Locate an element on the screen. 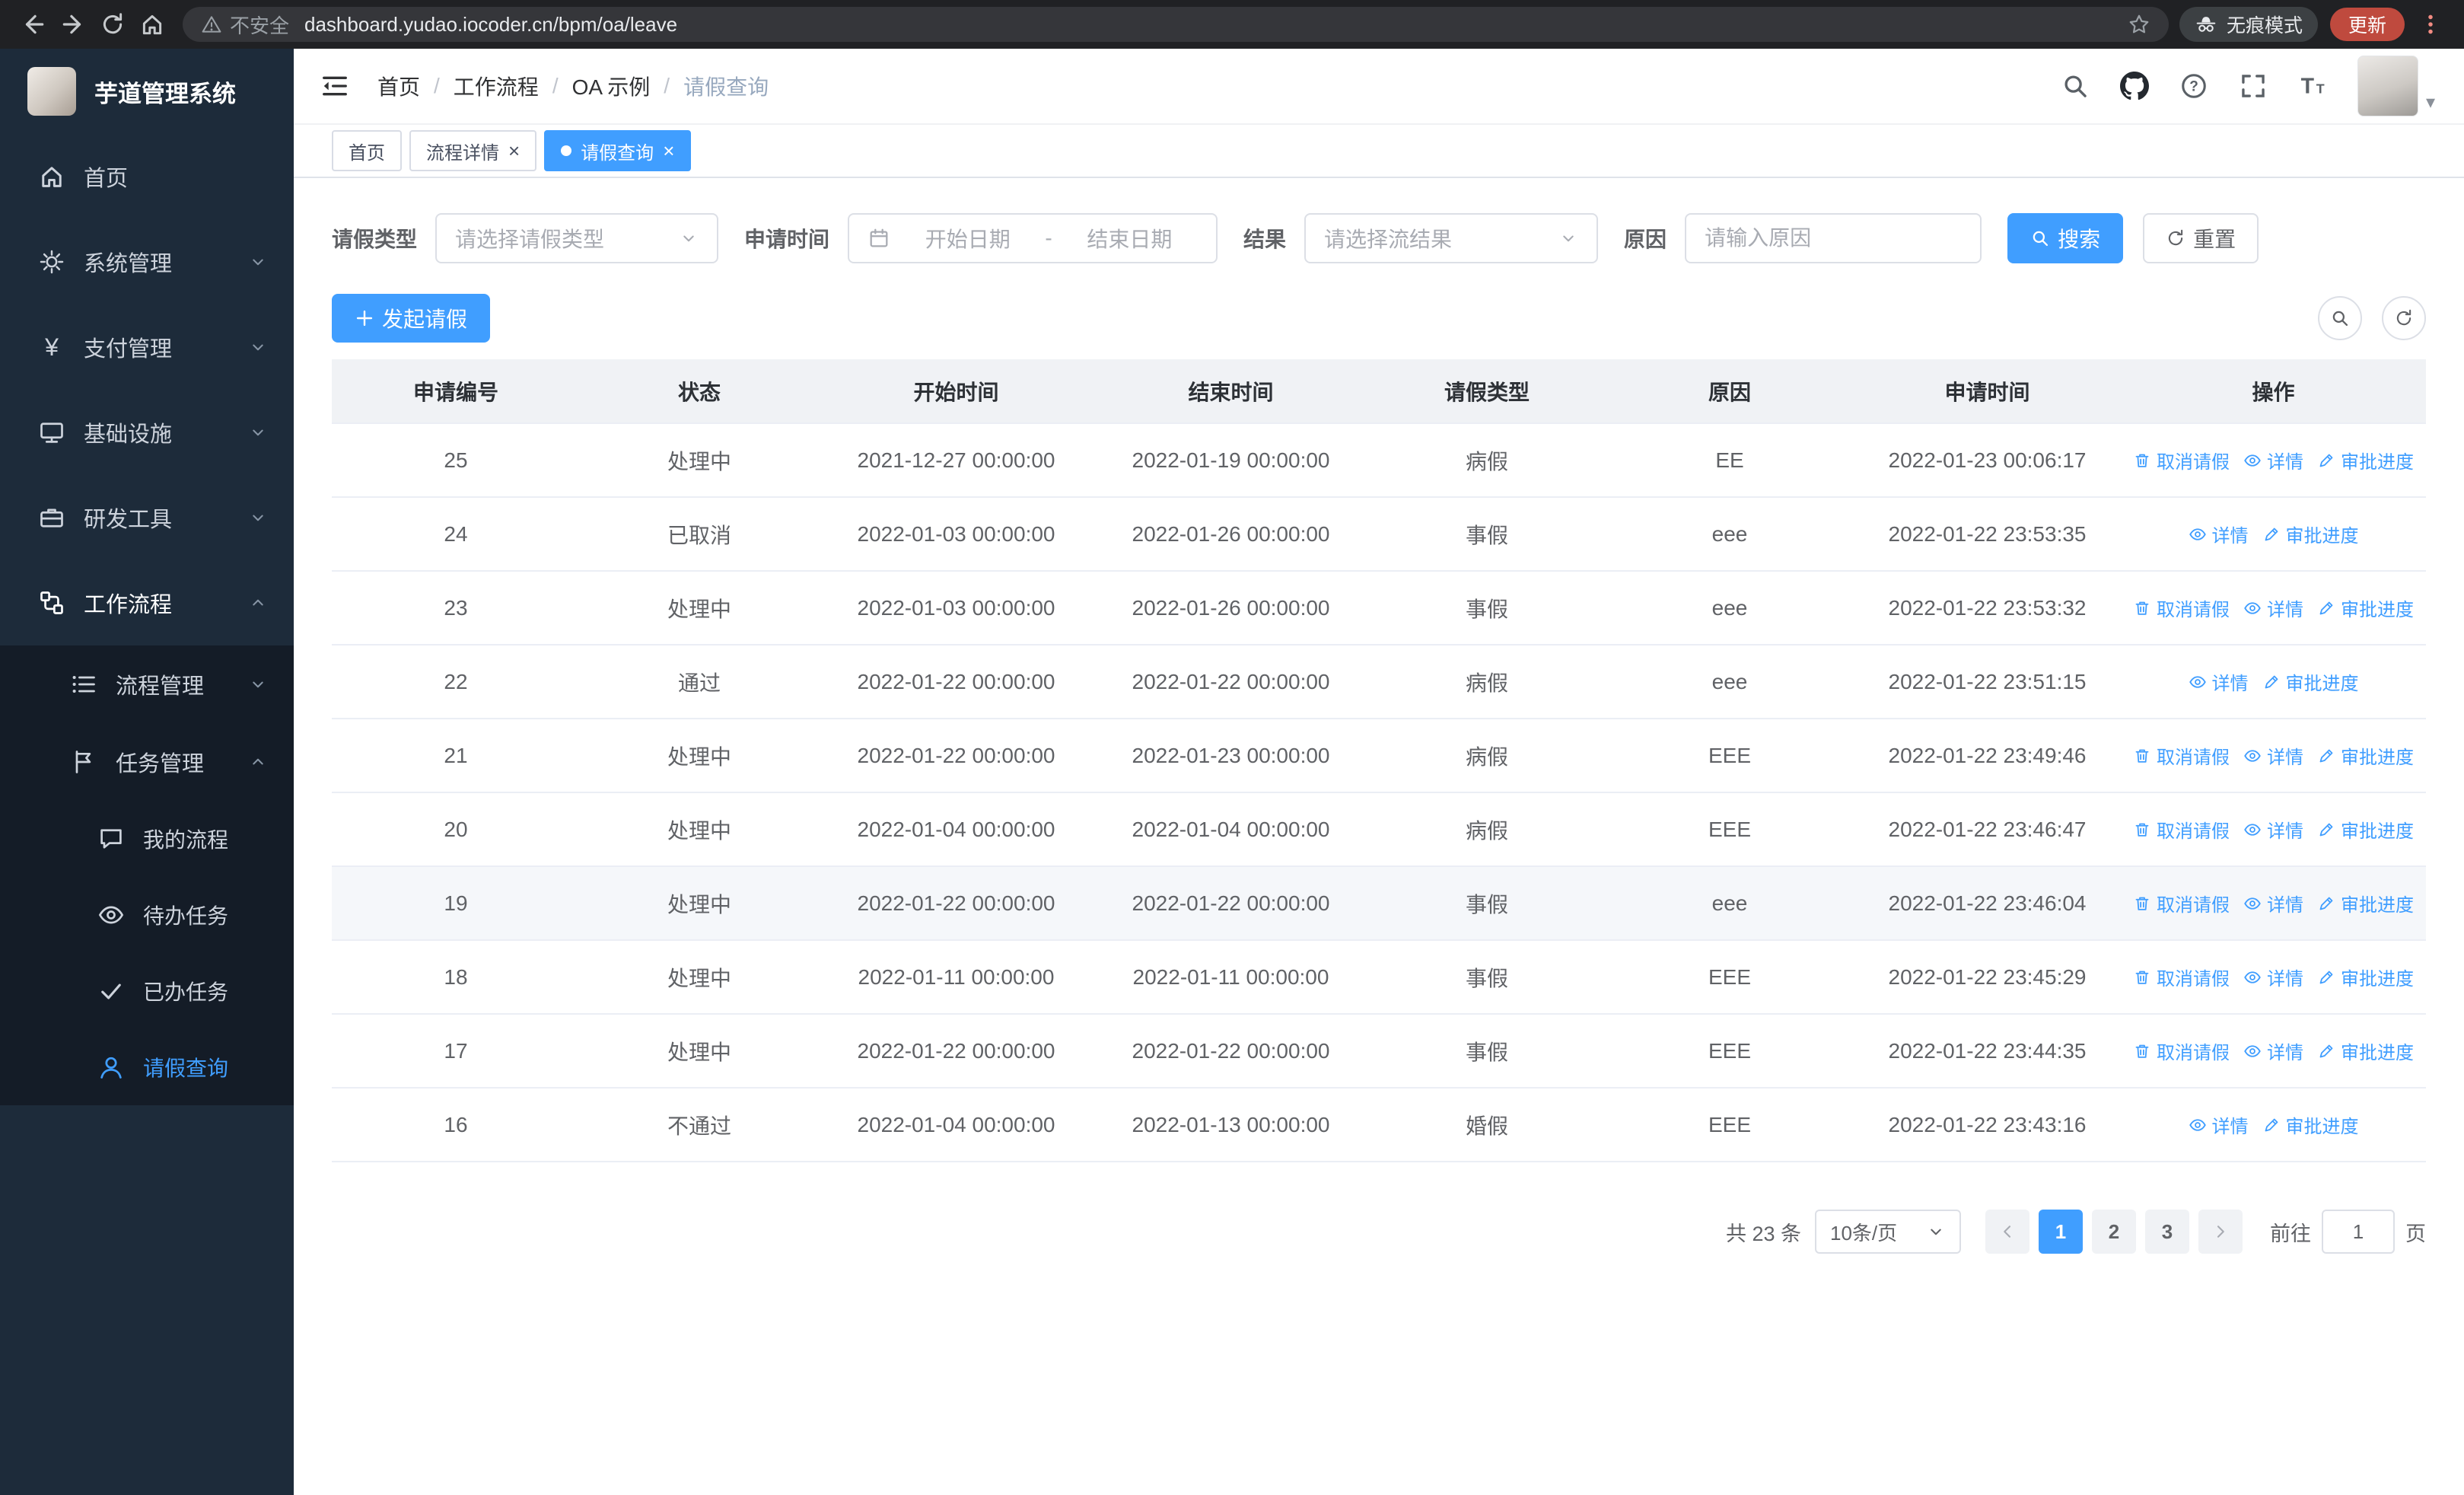 The image size is (2464, 1495). bookmark-star-icon is located at coordinates (2139, 25).